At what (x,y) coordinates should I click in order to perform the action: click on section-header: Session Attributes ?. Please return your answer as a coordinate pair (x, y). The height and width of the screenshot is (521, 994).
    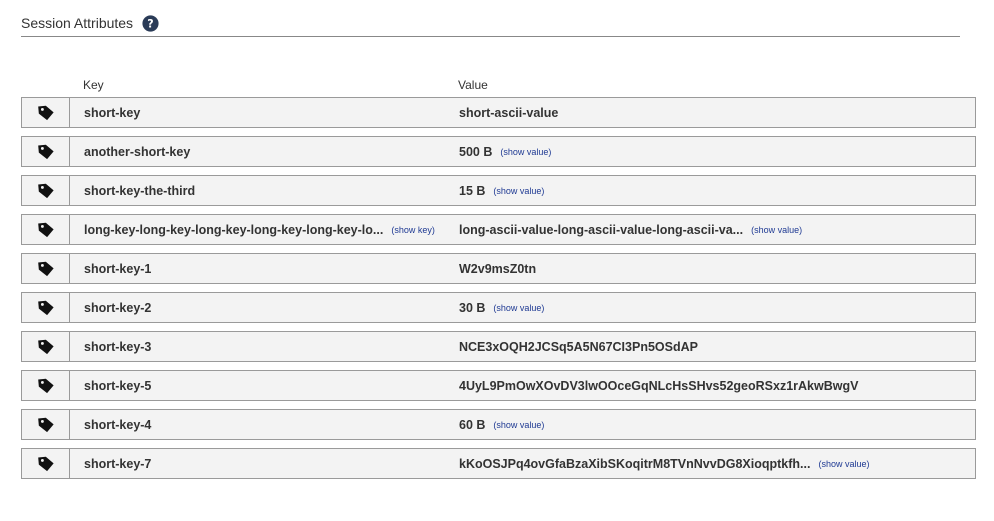
    Looking at the image, I should click on (490, 23).